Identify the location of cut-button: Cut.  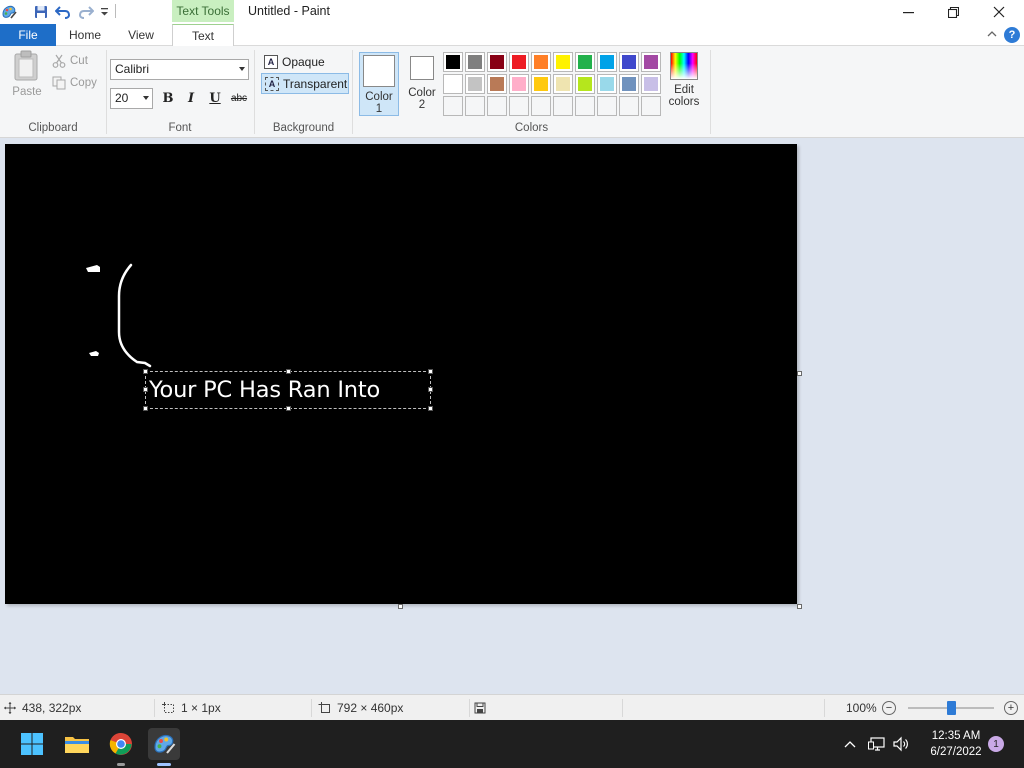
(70, 61).